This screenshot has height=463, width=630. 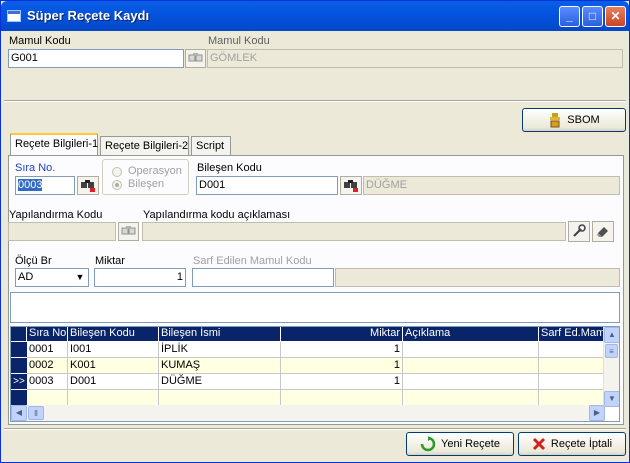 What do you see at coordinates (611, 351) in the screenshot?
I see `scroll-thumb-vertical: ≡` at bounding box center [611, 351].